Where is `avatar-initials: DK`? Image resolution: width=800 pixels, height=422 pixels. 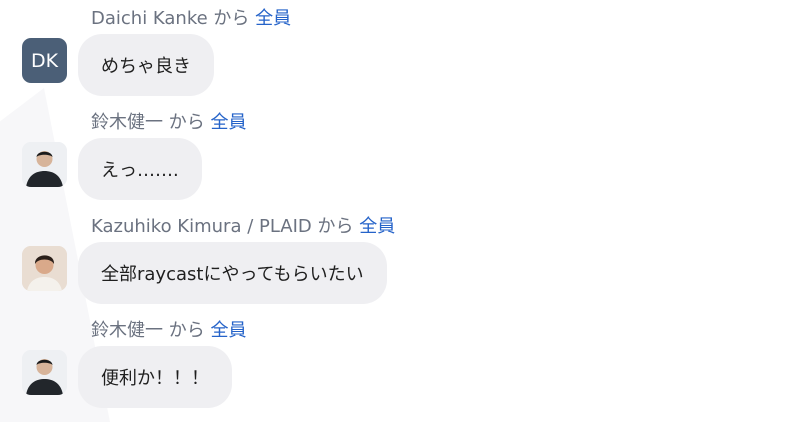 avatar-initials: DK is located at coordinates (44, 60).